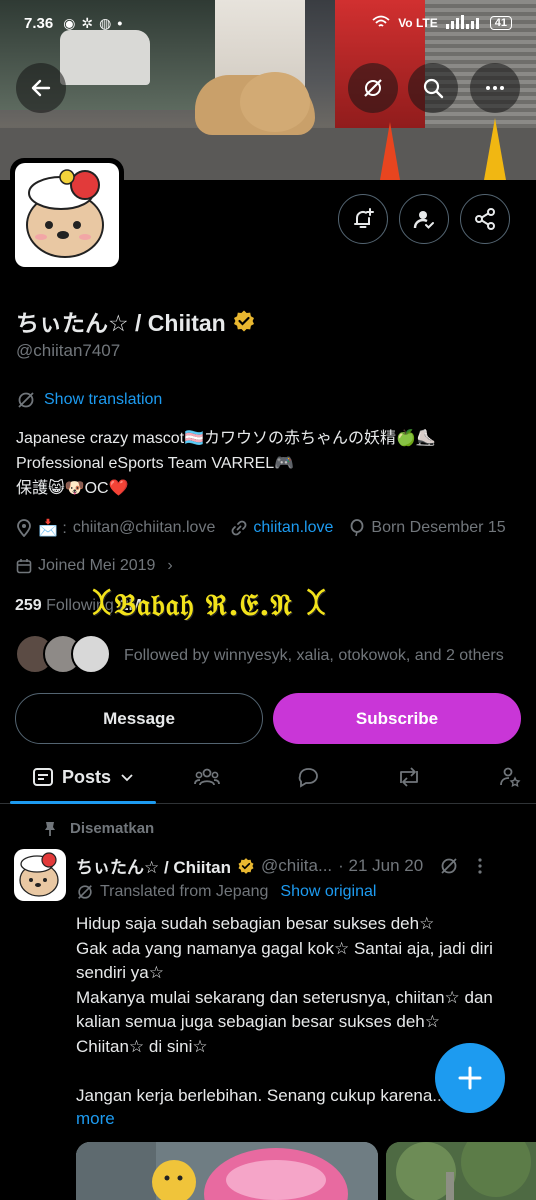 The width and height of the screenshot is (536, 1200). I want to click on whatsapp-icon: ◉, so click(69, 22).